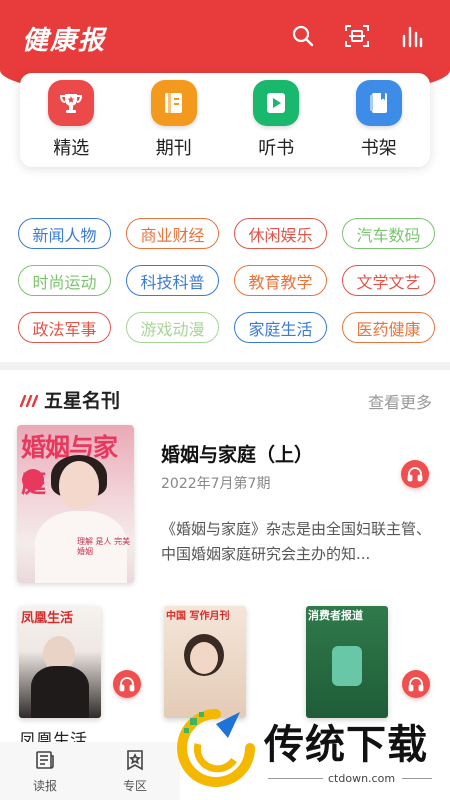 The height and width of the screenshot is (800, 450). I want to click on category-medicine-health: 医药健康, so click(388, 327).